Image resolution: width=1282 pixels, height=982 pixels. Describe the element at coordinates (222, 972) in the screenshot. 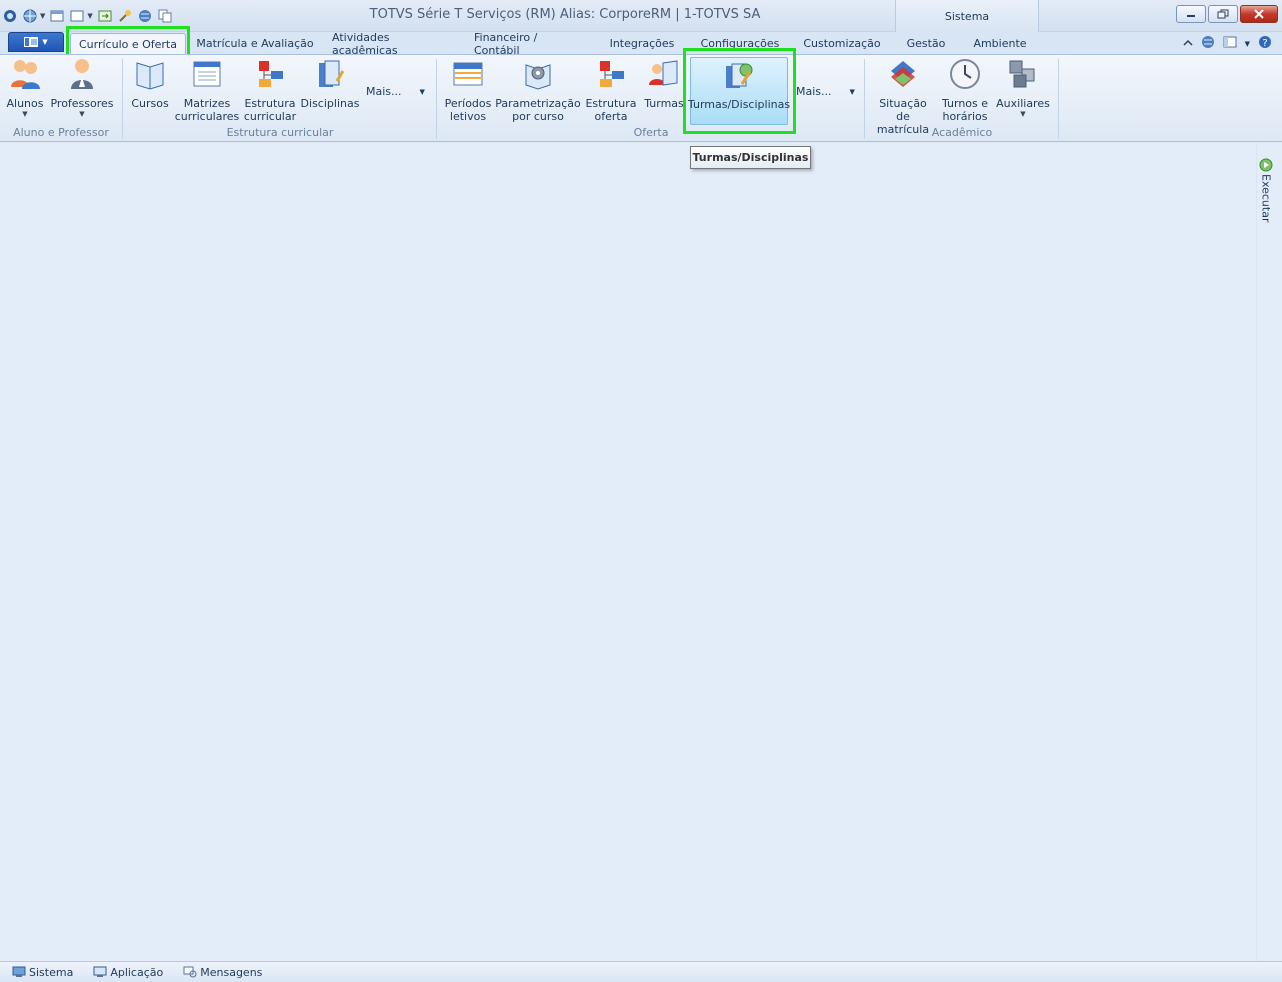

I see `statusbar-mensagens: Mensagens` at that location.